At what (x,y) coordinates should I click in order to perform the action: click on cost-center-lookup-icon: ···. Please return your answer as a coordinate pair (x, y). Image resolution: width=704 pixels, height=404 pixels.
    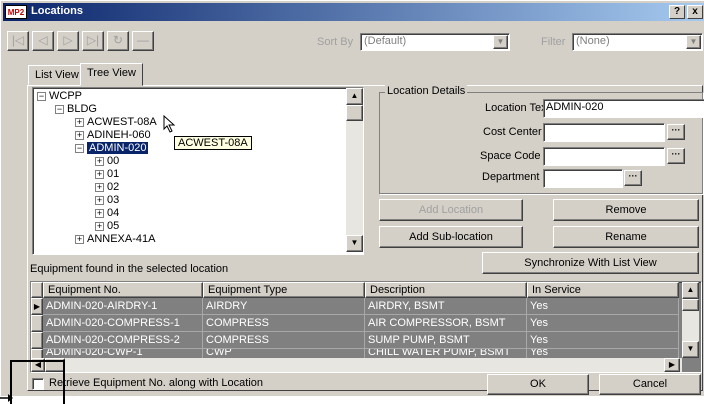
    Looking at the image, I should click on (676, 132).